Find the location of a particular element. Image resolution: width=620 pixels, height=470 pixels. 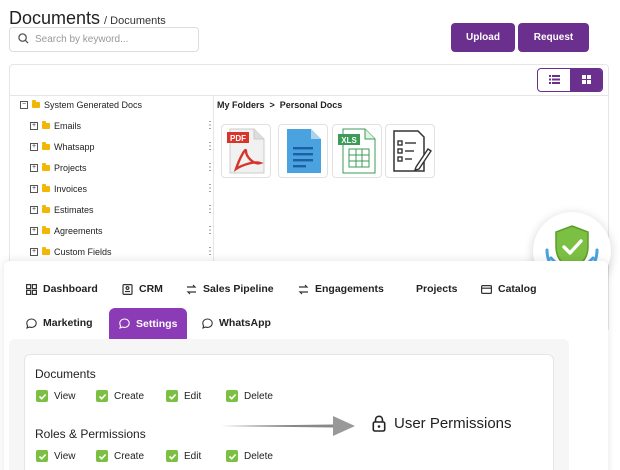

tree-item-label: Agreements is located at coordinates (78, 231).